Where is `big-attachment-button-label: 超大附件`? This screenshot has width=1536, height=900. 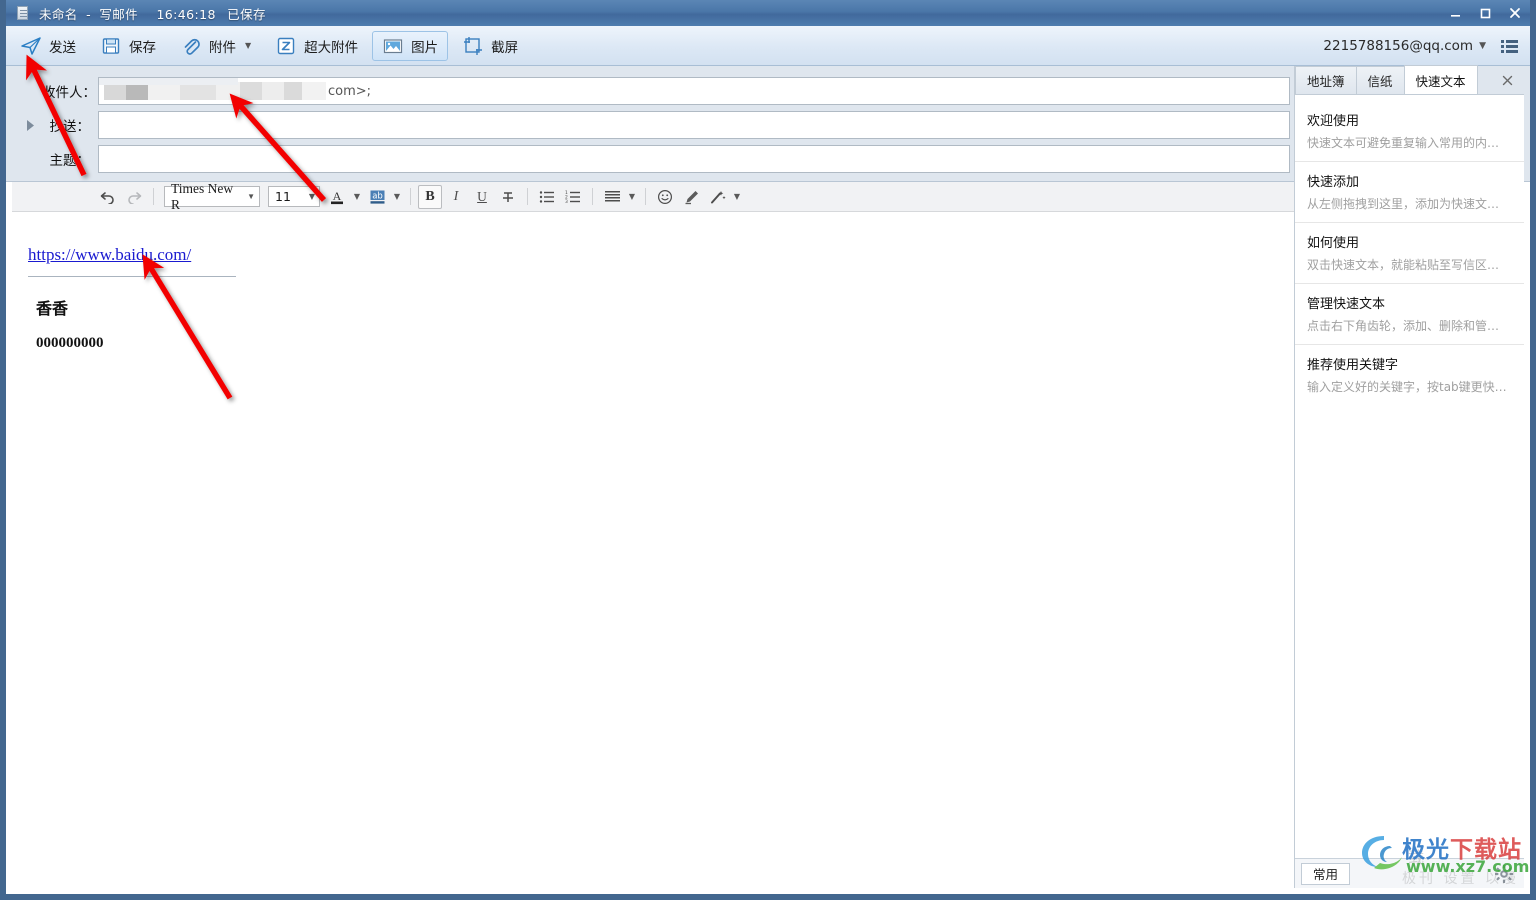 big-attachment-button-label: 超大附件 is located at coordinates (331, 47).